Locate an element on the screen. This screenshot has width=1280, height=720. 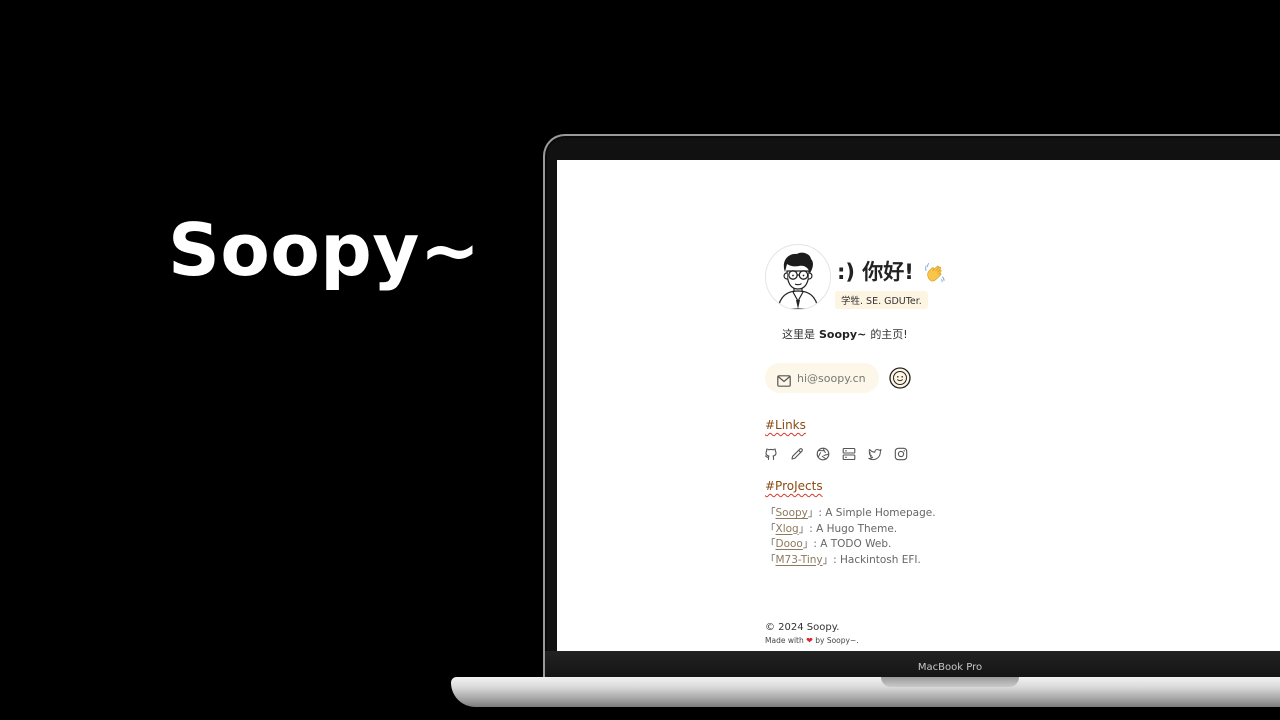
project-link-xlog: Xlog is located at coordinates (787, 529).